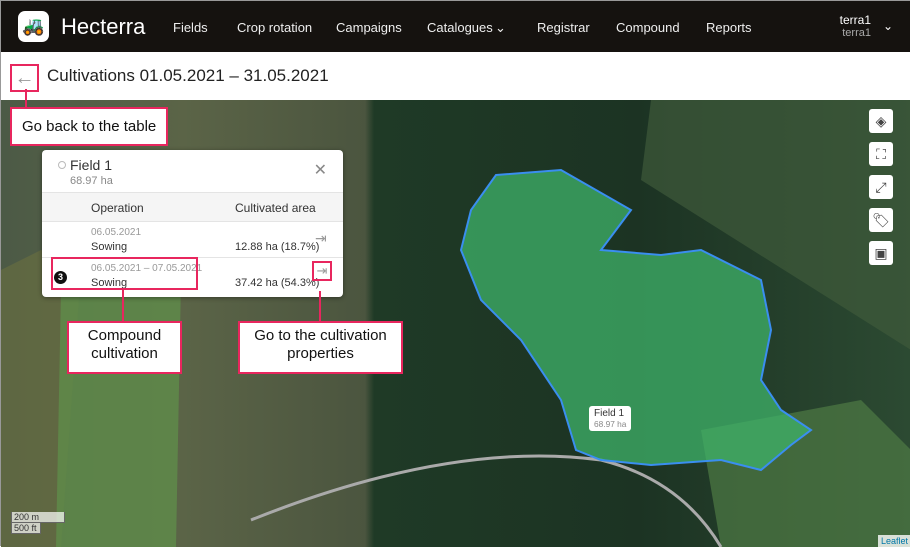 This screenshot has width=910, height=547. Describe the element at coordinates (500, 28) in the screenshot. I see `chevron-down-icon: ⌄` at that location.